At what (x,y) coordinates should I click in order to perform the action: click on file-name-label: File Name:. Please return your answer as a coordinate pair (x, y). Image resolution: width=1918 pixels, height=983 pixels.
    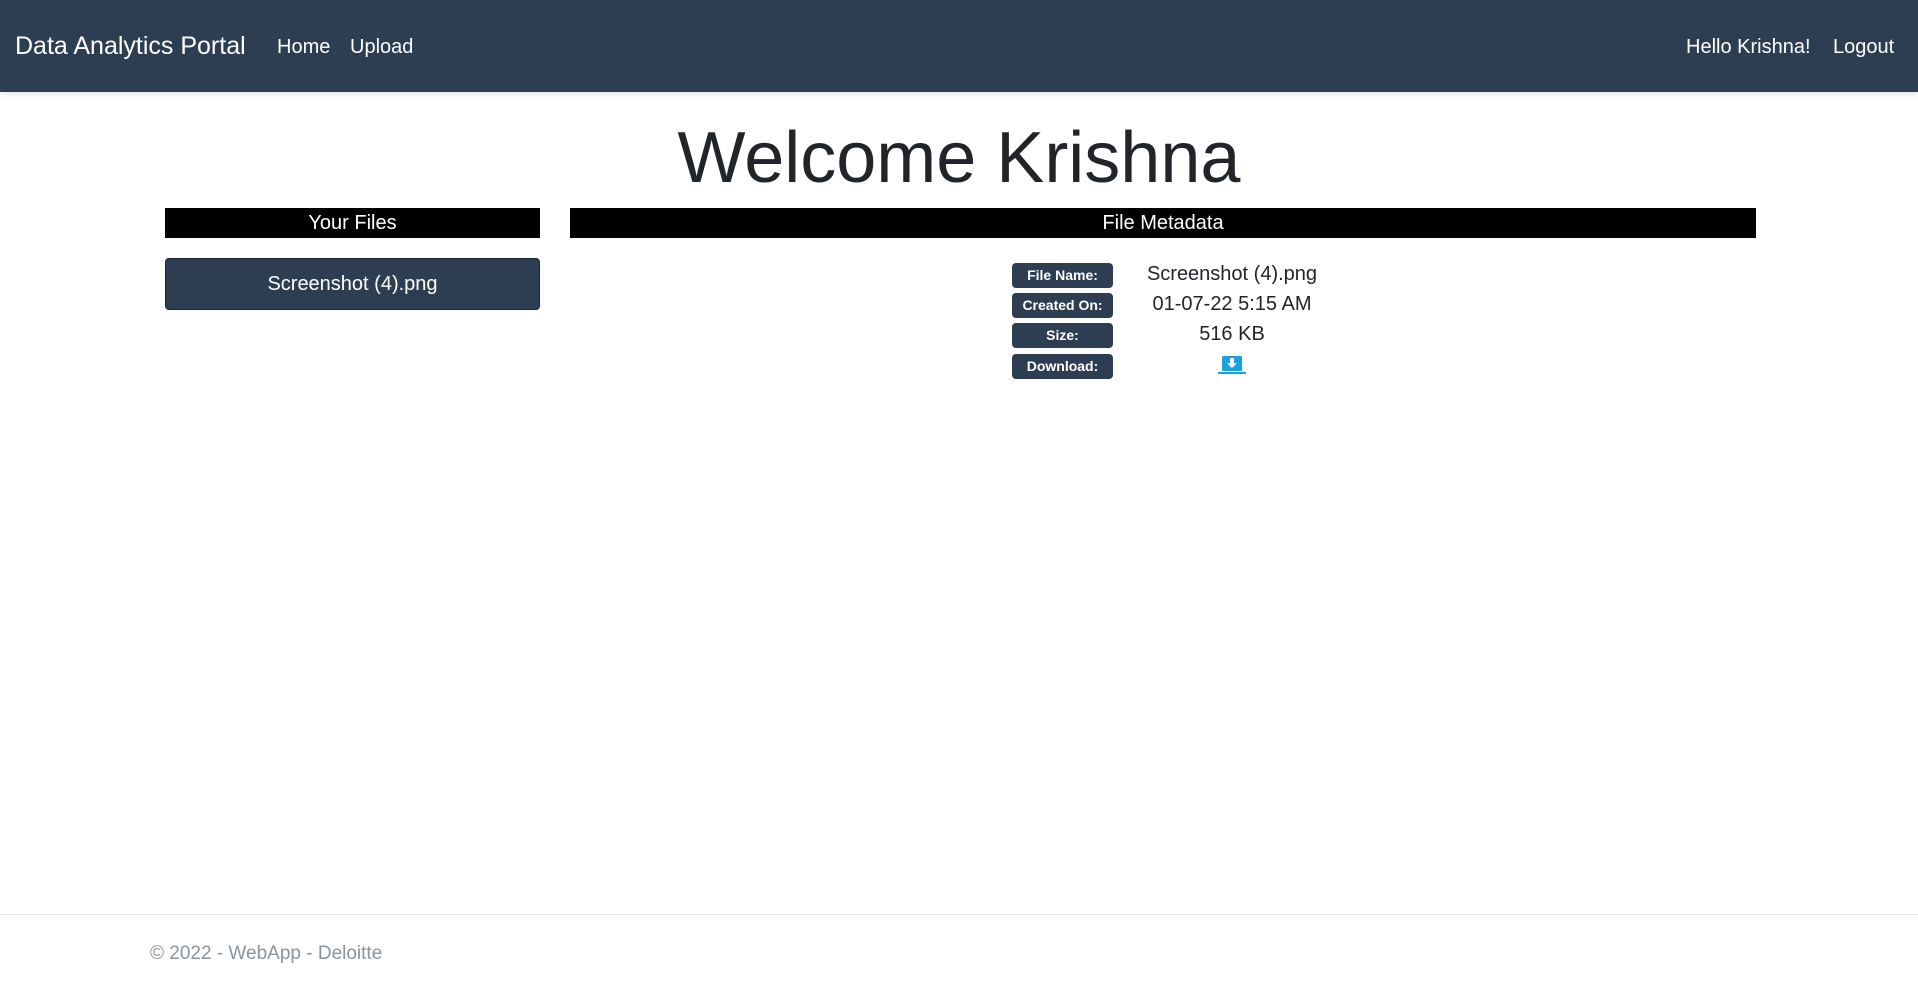
    Looking at the image, I should click on (1062, 275).